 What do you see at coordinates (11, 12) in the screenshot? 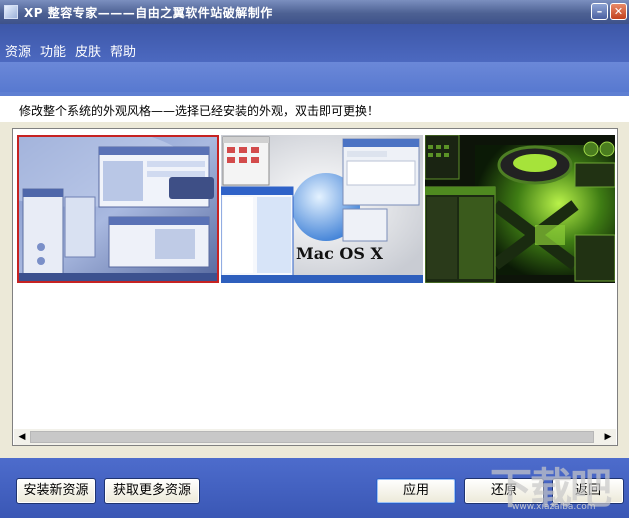
I see `app-icon` at bounding box center [11, 12].